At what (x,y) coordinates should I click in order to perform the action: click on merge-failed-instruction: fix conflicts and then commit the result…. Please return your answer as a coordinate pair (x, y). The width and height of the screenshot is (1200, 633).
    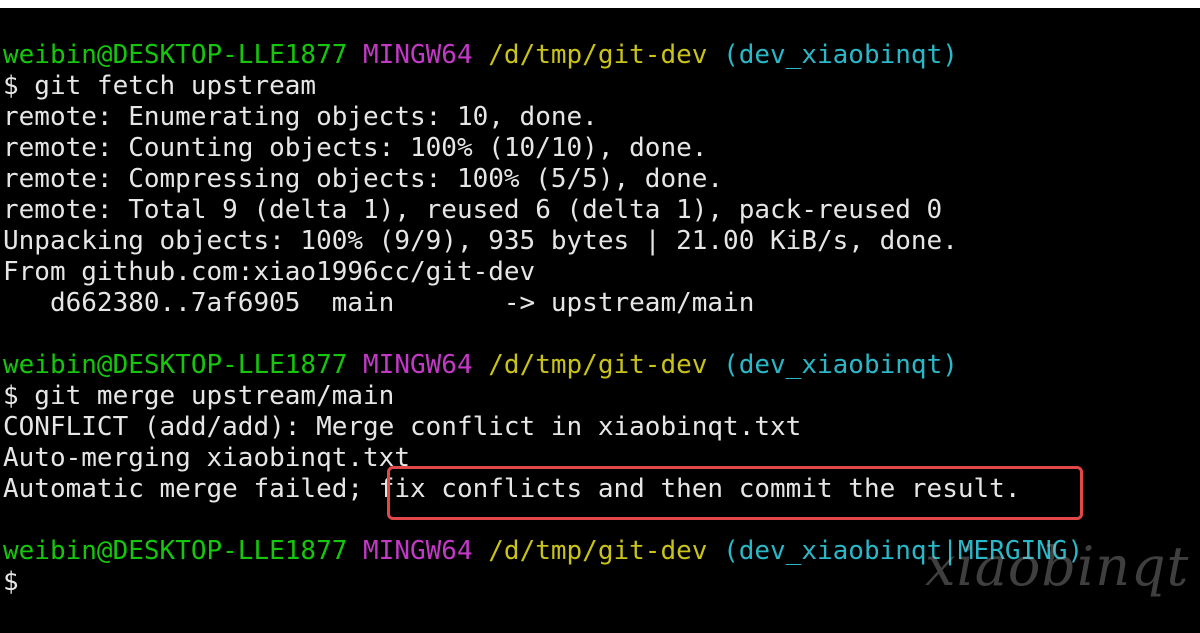
    Looking at the image, I should click on (699, 489).